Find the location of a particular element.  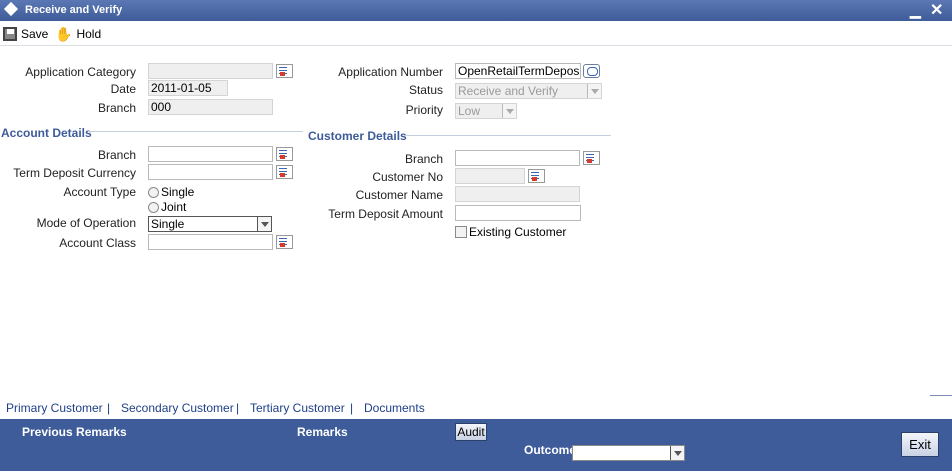

term-deposit-amount-label: Term Deposit Amount is located at coordinates (385, 214).